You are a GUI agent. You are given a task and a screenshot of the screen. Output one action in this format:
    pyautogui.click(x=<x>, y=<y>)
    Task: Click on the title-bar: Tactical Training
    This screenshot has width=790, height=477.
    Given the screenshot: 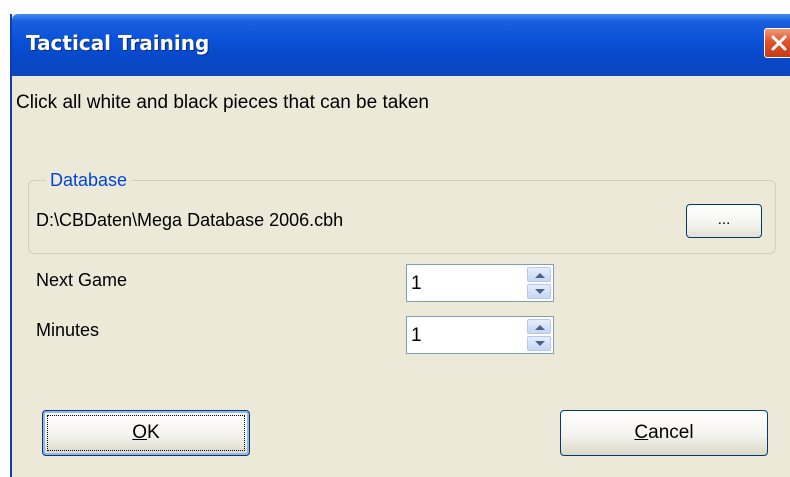 What is the action you would take?
    pyautogui.click(x=401, y=45)
    